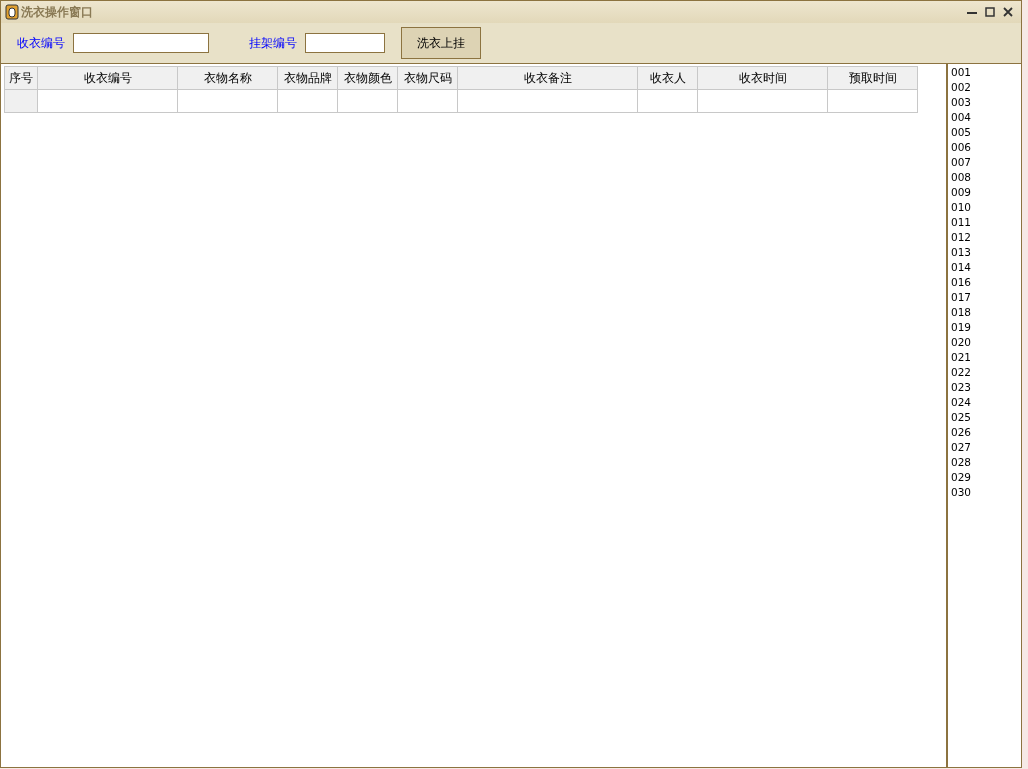 Image resolution: width=1028 pixels, height=769 pixels. Describe the element at coordinates (986, 192) in the screenshot. I see `list-item: 009` at that location.